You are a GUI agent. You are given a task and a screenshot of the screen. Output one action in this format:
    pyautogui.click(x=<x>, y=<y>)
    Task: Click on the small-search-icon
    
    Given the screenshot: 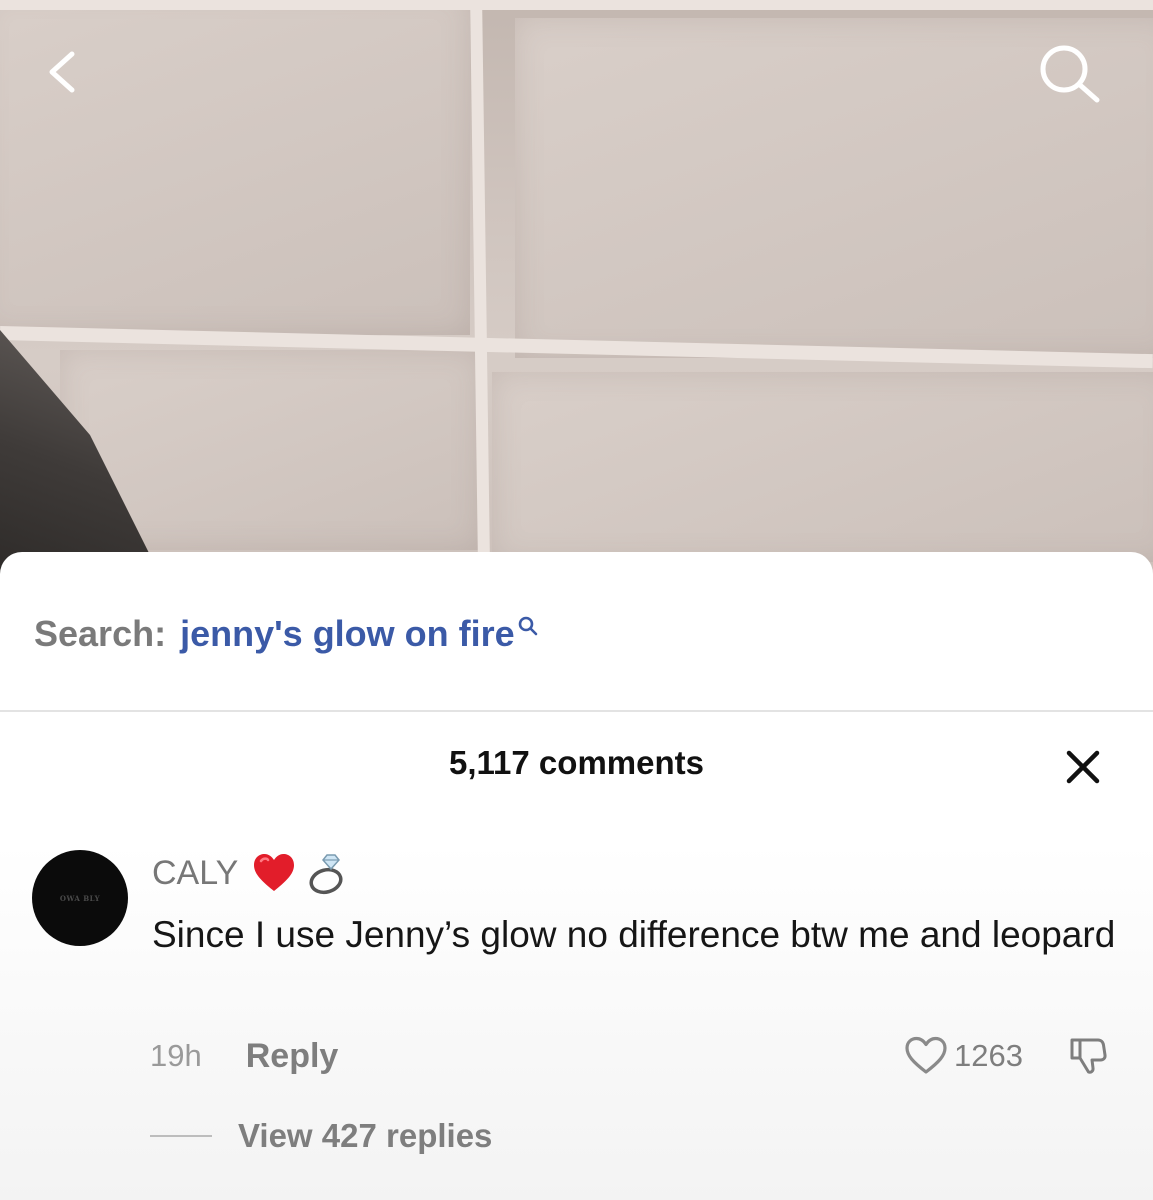 What is the action you would take?
    pyautogui.click(x=528, y=626)
    